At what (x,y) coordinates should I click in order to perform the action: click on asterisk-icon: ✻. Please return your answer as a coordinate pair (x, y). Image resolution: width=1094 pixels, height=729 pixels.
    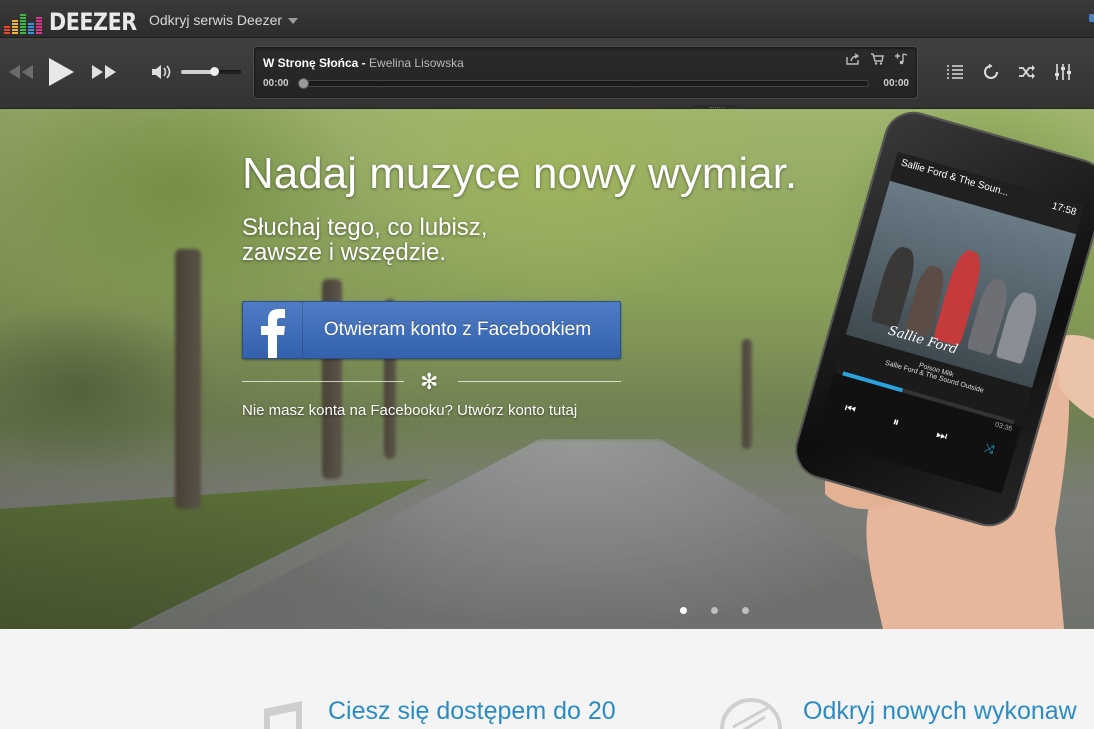
    Looking at the image, I should click on (429, 381).